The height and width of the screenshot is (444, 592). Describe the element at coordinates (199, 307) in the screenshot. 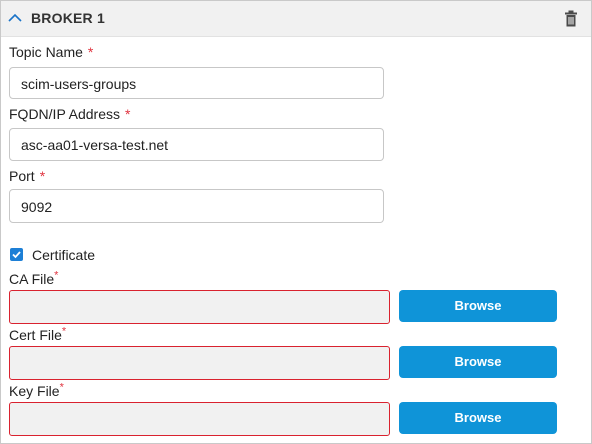

I see `ca-file-input` at that location.